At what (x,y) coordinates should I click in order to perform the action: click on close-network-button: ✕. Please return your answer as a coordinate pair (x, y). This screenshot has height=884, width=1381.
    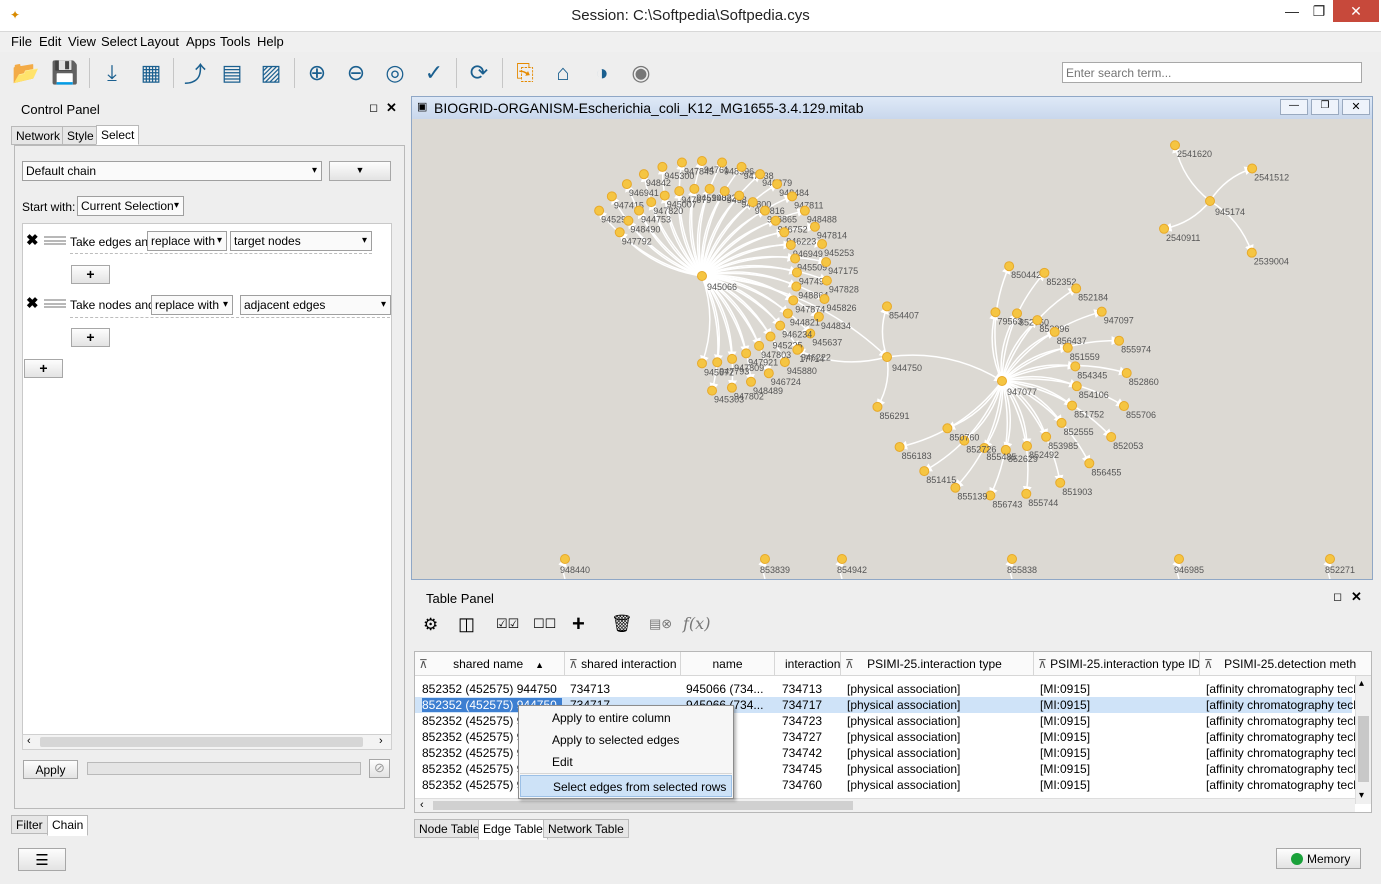
    Looking at the image, I should click on (1356, 107).